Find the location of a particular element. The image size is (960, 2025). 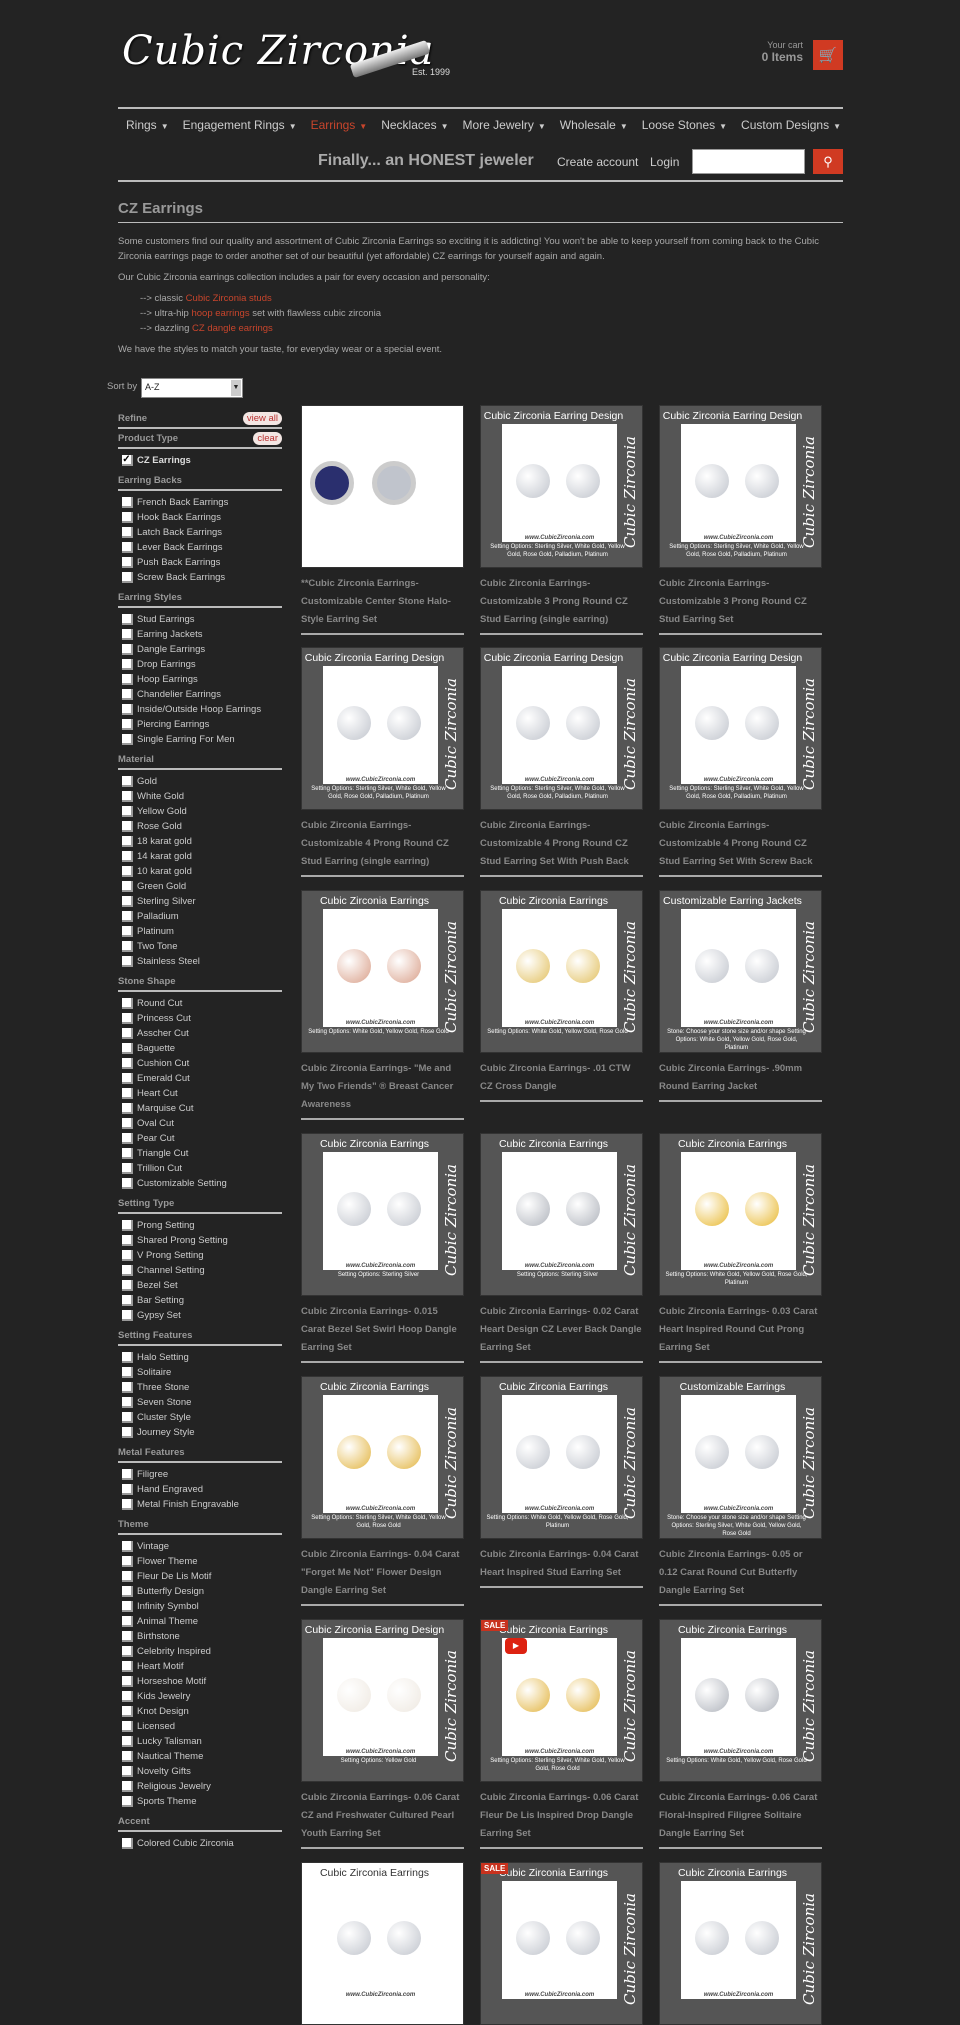

filter-option: Lever Back Earrings is located at coordinates (200, 547).